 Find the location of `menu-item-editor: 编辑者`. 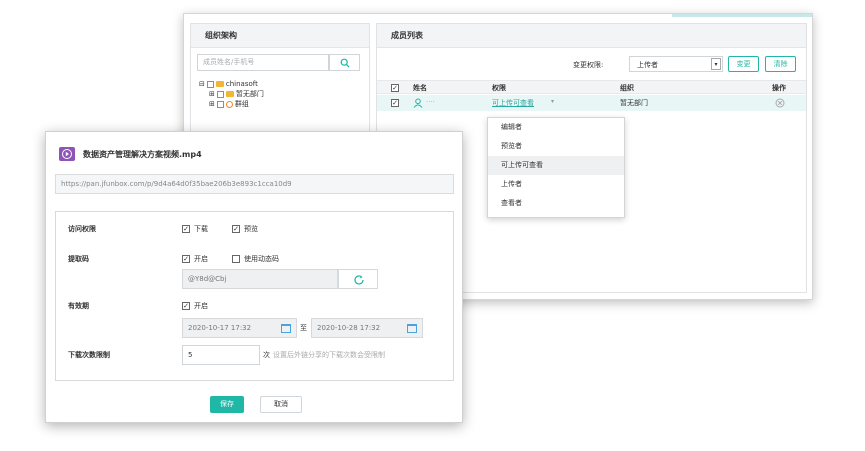

menu-item-editor: 编辑者 is located at coordinates (556, 127).